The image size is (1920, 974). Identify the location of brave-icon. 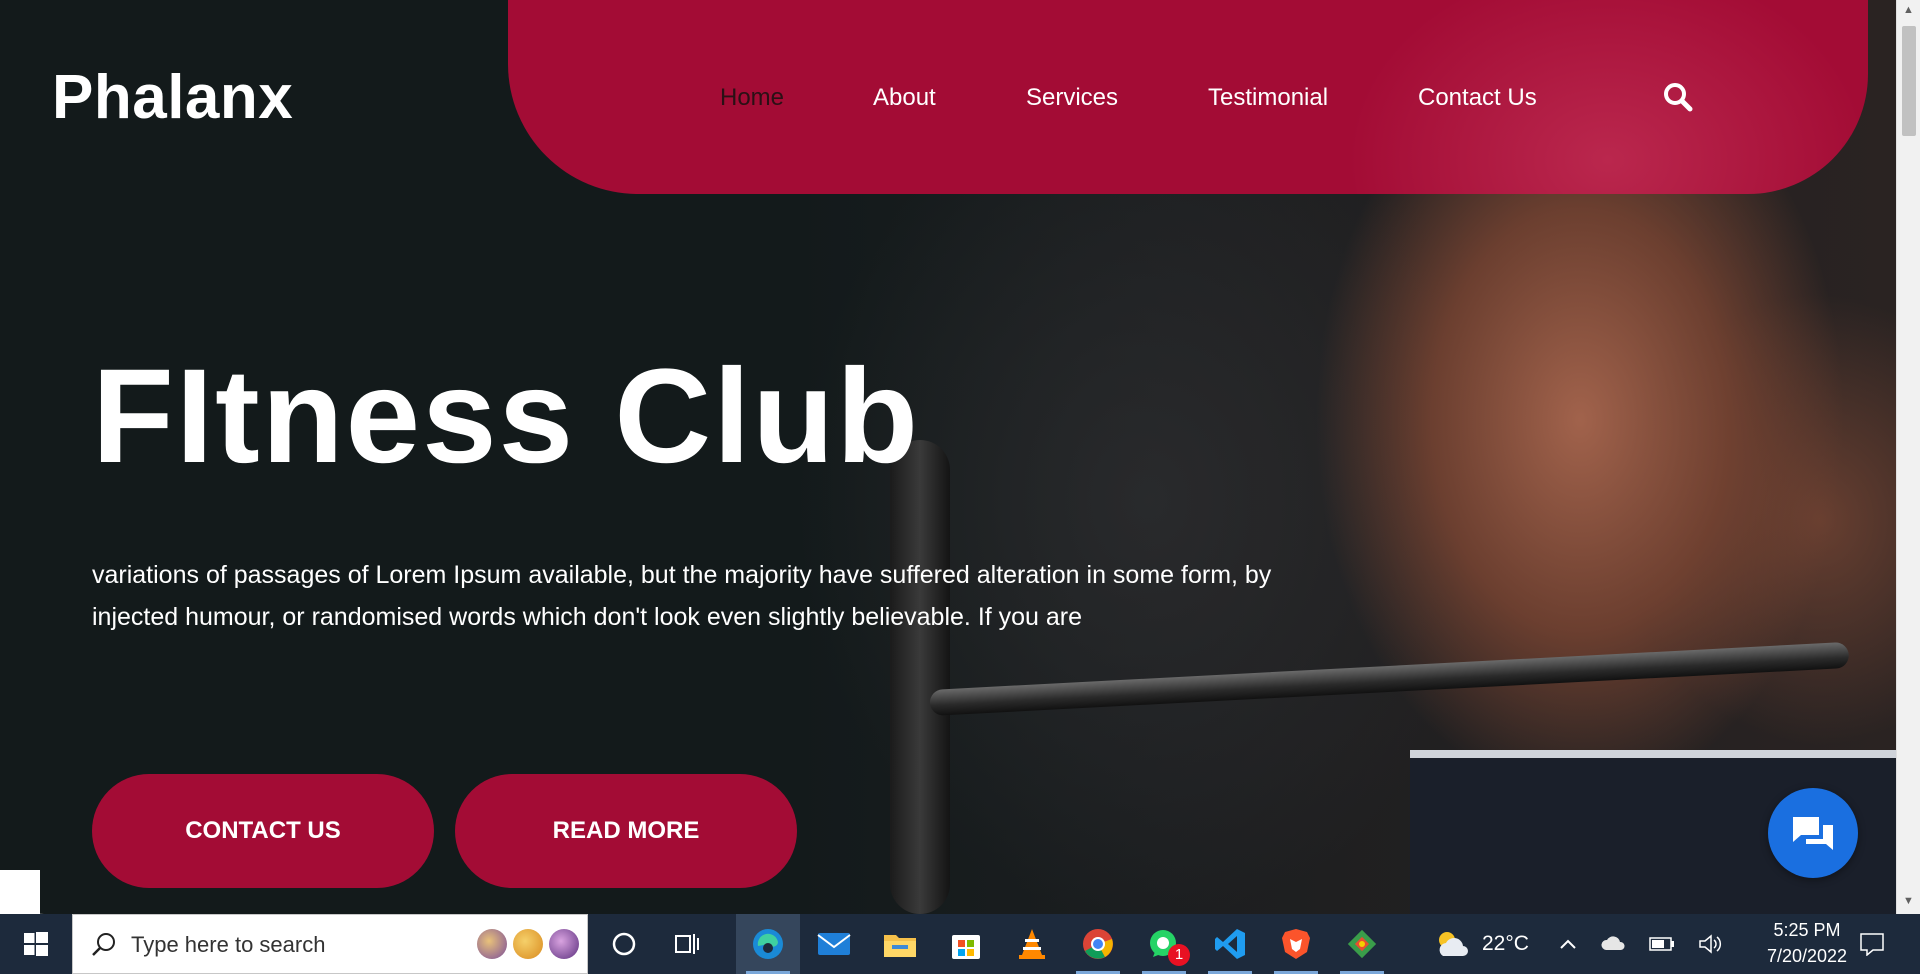
(1296, 944).